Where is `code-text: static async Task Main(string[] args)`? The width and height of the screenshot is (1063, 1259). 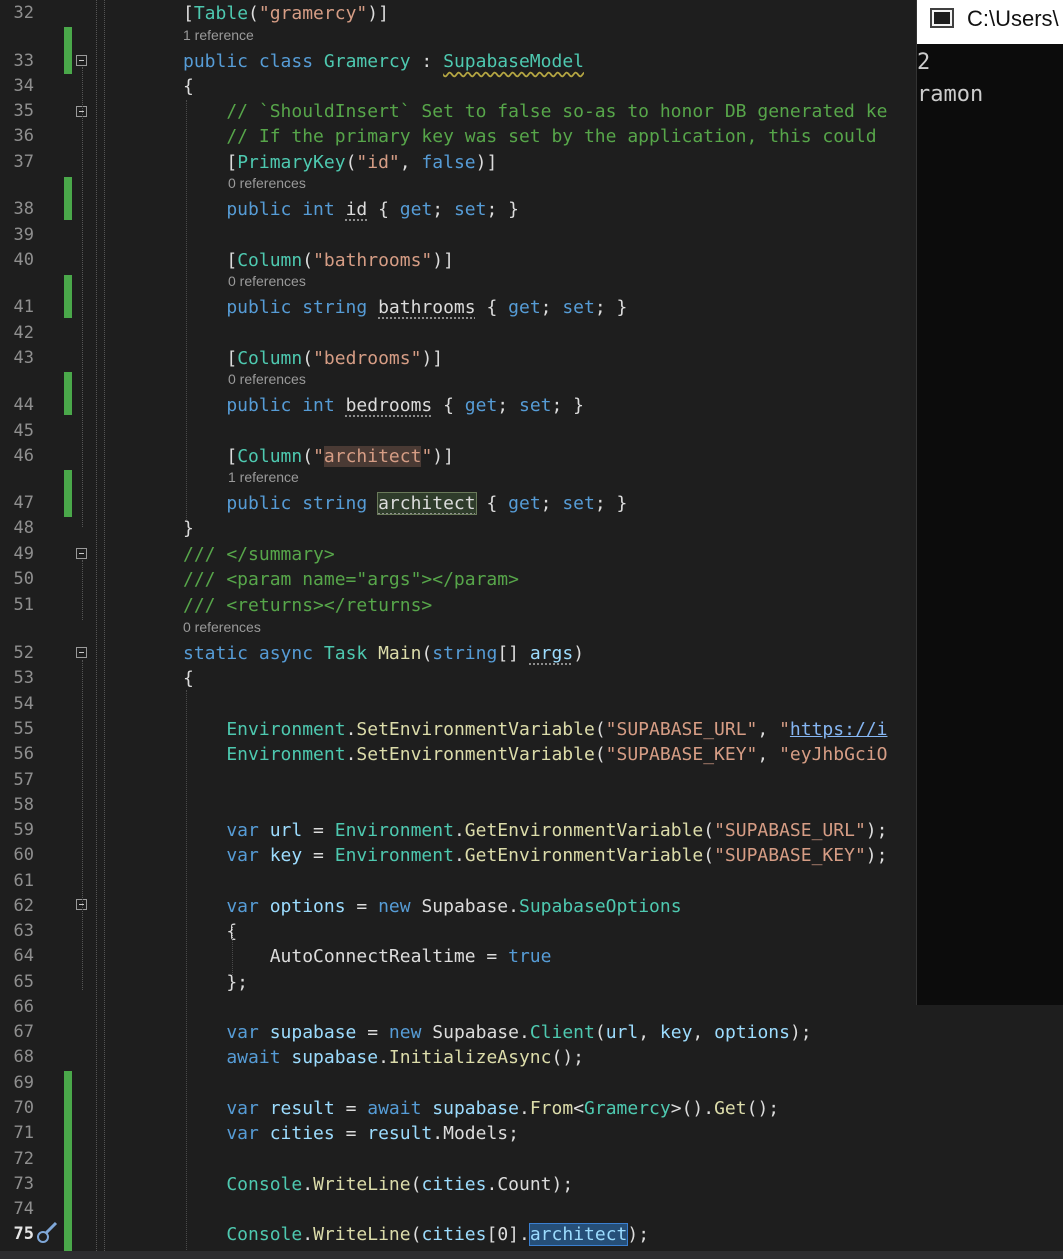
code-text: static async Task Main(string[] args) is located at coordinates (383, 653).